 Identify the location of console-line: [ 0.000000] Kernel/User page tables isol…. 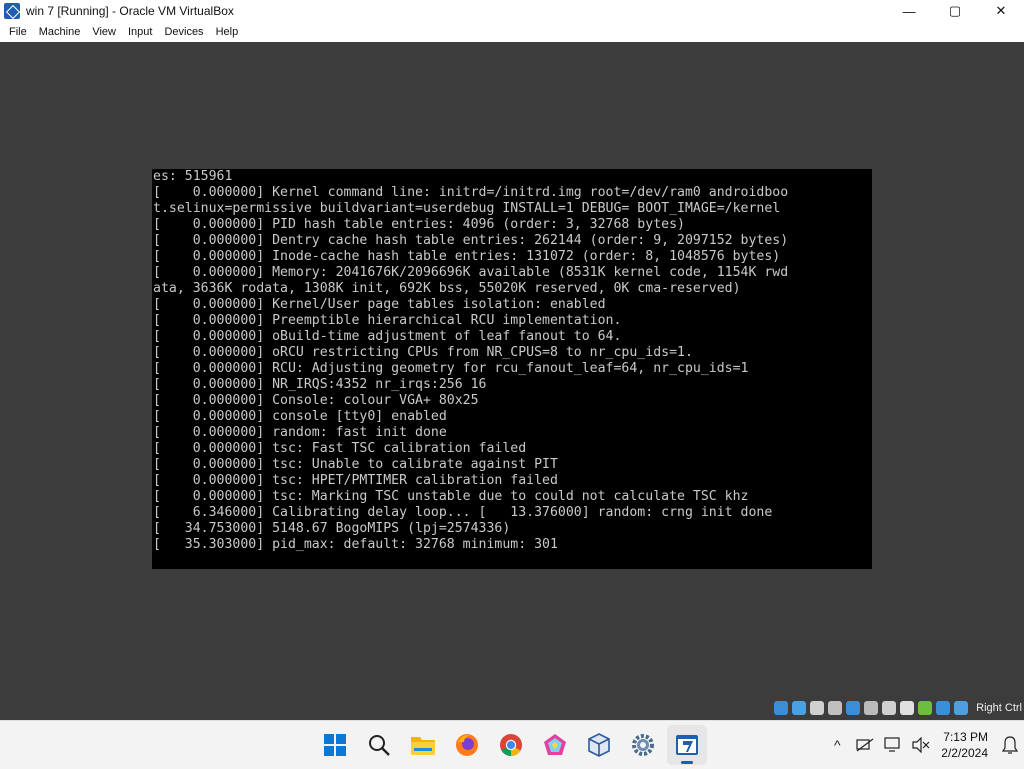
(379, 304).